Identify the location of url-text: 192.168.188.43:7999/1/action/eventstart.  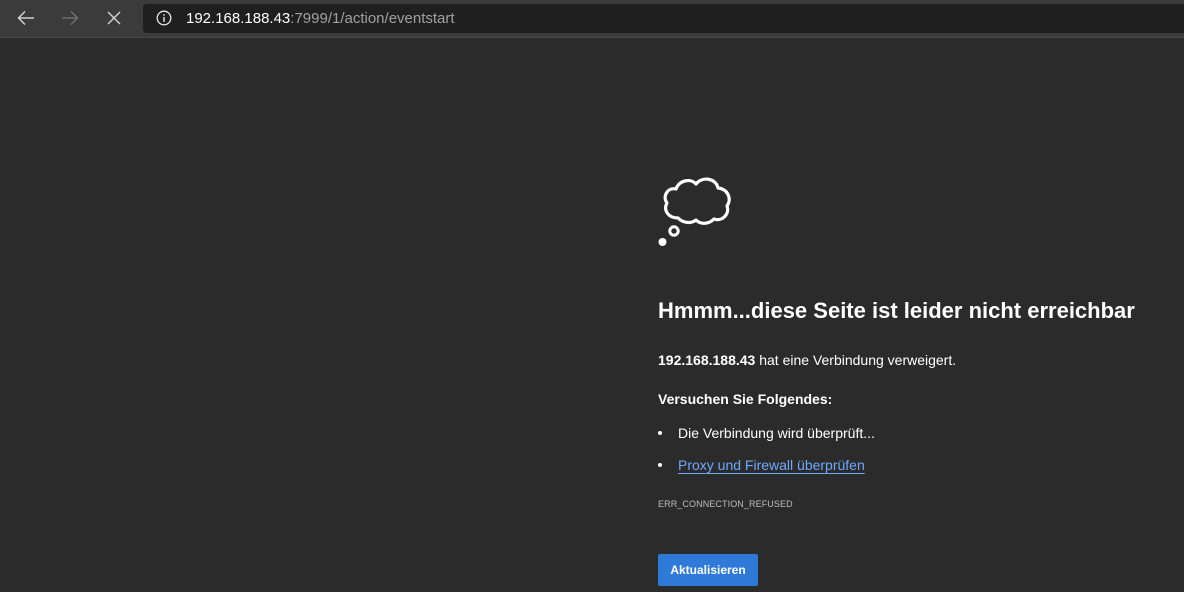
(320, 18).